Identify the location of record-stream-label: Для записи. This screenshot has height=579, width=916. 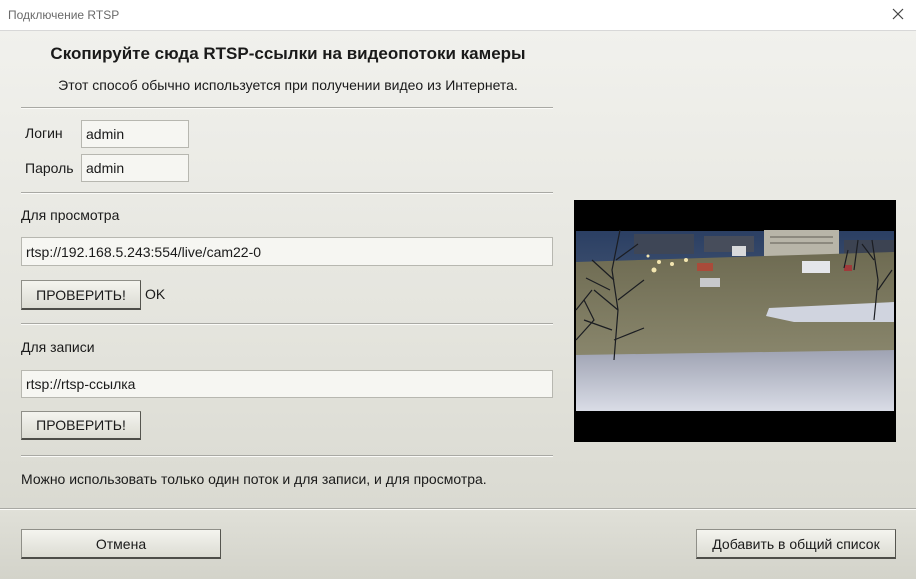
(58, 347).